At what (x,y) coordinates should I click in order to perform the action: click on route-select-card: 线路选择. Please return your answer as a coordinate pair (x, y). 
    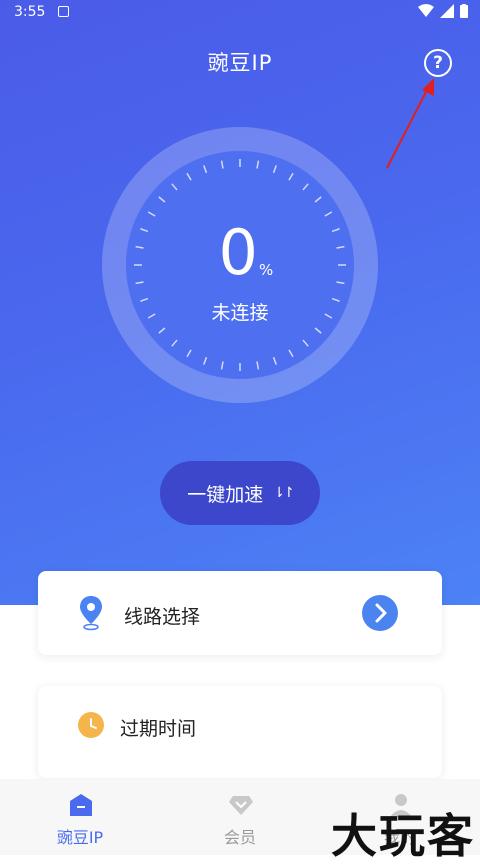
    Looking at the image, I should click on (240, 613).